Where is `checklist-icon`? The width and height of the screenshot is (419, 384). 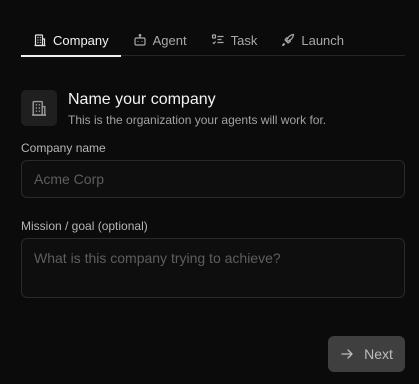 checklist-icon is located at coordinates (218, 40).